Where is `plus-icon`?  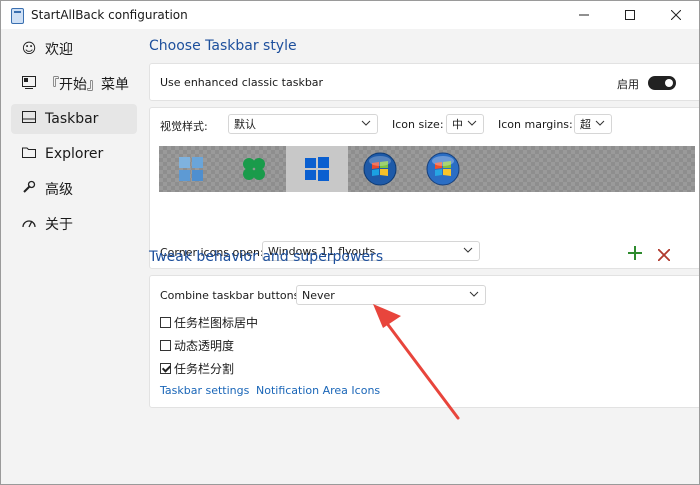
plus-icon is located at coordinates (635, 253).